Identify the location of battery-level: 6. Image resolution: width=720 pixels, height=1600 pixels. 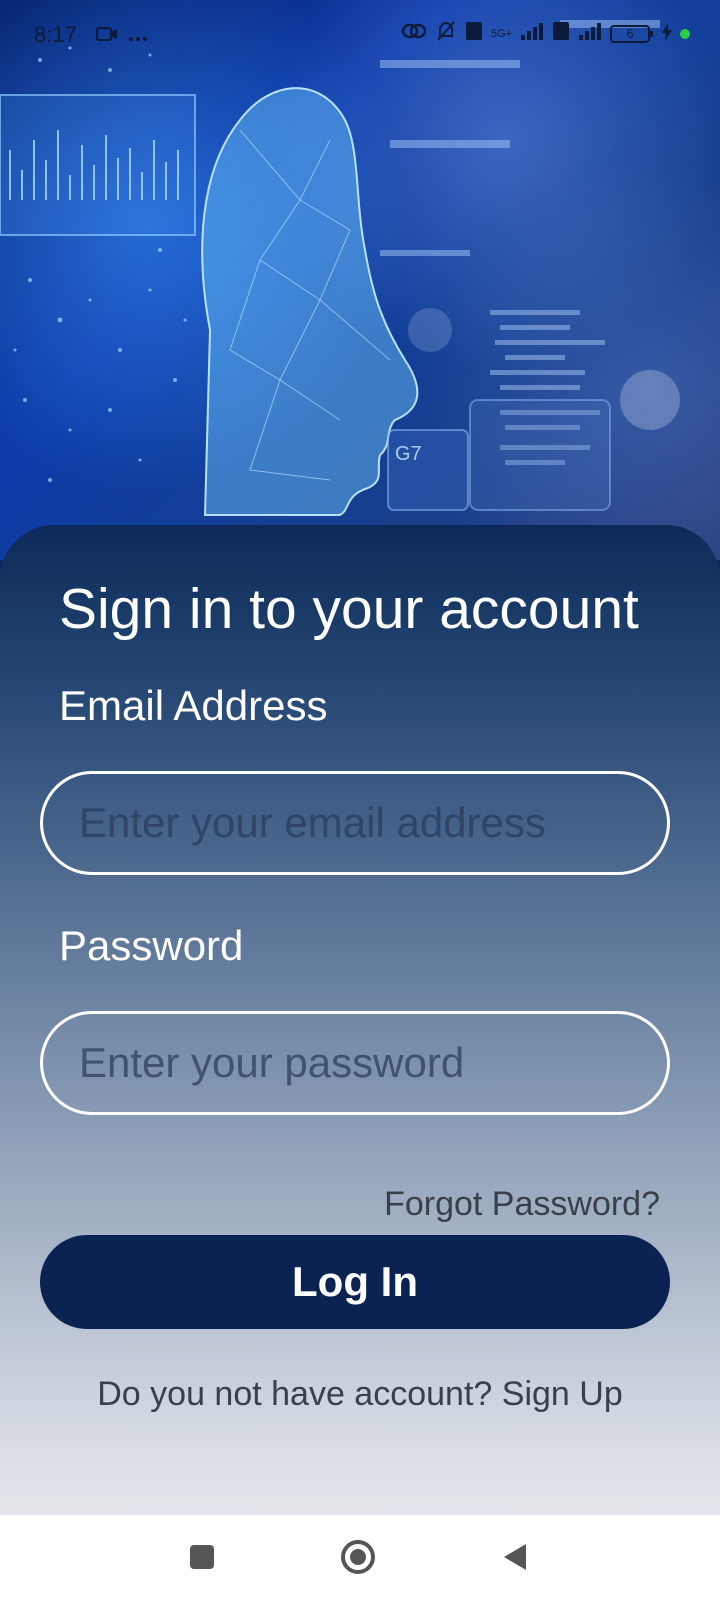
(630, 33).